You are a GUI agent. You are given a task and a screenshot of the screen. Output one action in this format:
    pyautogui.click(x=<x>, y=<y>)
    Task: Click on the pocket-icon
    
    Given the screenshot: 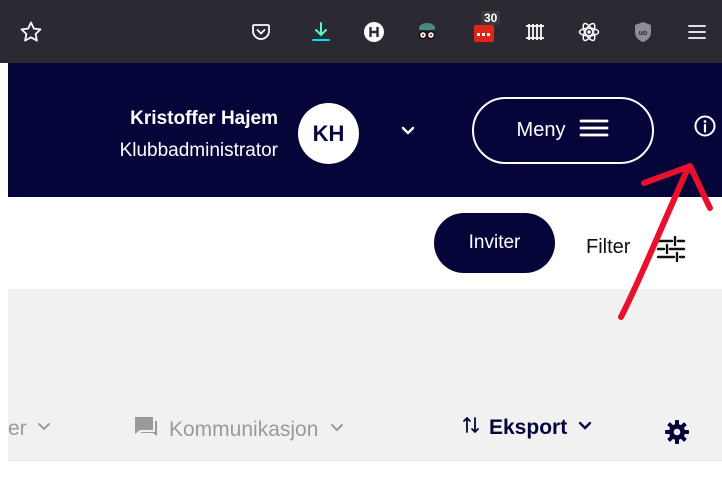 What is the action you would take?
    pyautogui.click(x=261, y=31)
    